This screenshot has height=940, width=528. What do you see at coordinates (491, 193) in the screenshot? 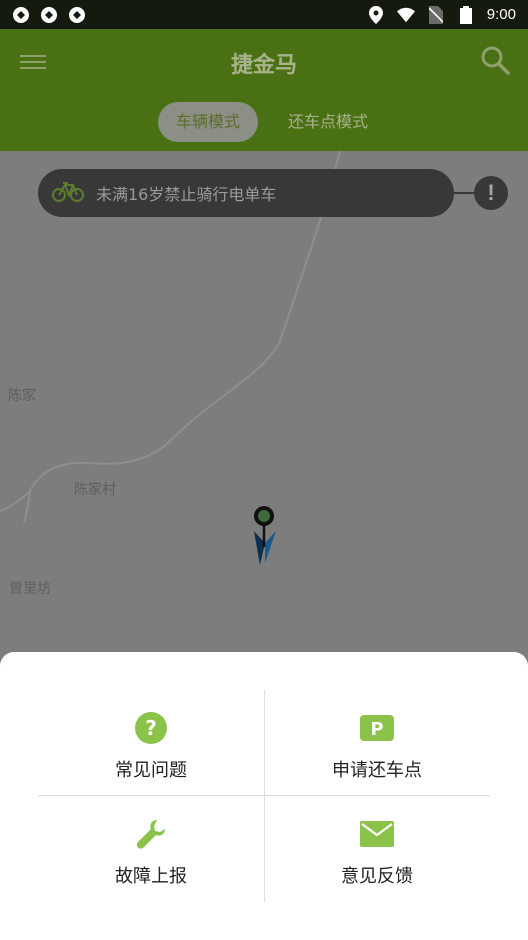
I see `alert-icon: !` at bounding box center [491, 193].